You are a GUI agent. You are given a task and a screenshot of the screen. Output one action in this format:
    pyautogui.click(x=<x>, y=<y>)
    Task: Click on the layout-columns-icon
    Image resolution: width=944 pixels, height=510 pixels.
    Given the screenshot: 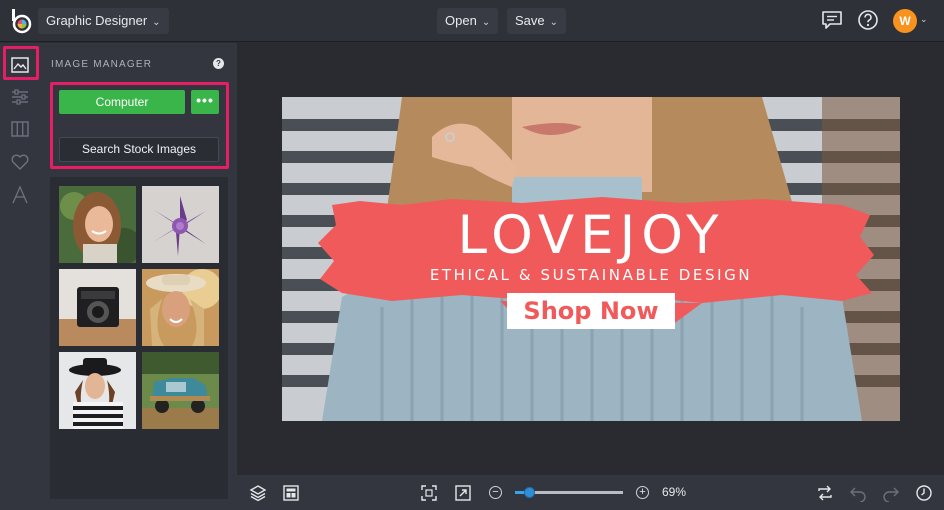 What is the action you would take?
    pyautogui.click(x=20, y=129)
    